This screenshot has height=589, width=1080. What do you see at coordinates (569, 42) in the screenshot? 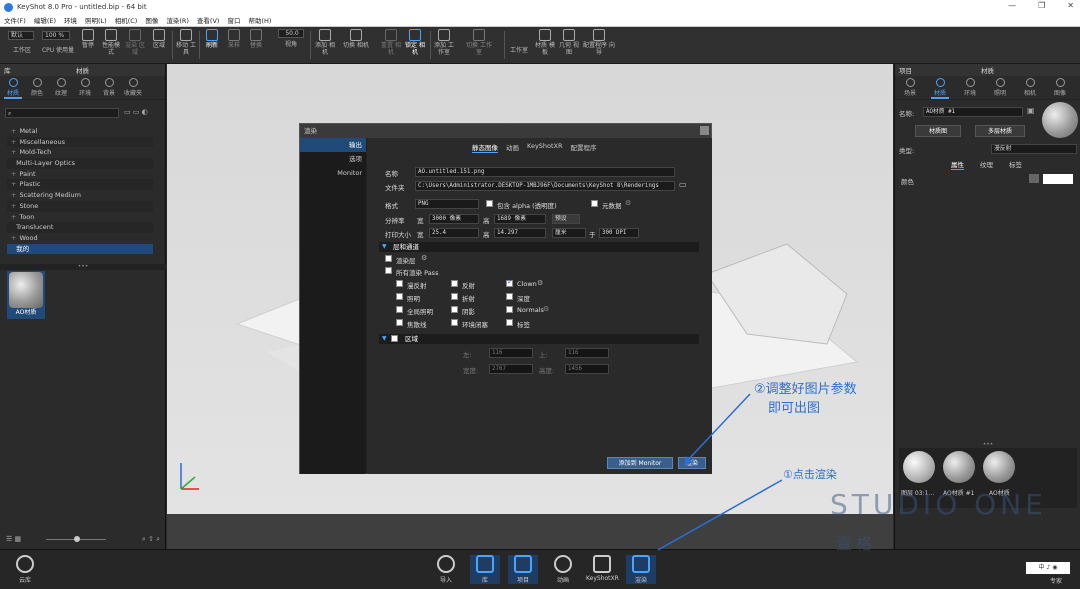
I see `geometry-view-button: 几何 视图` at bounding box center [569, 42].